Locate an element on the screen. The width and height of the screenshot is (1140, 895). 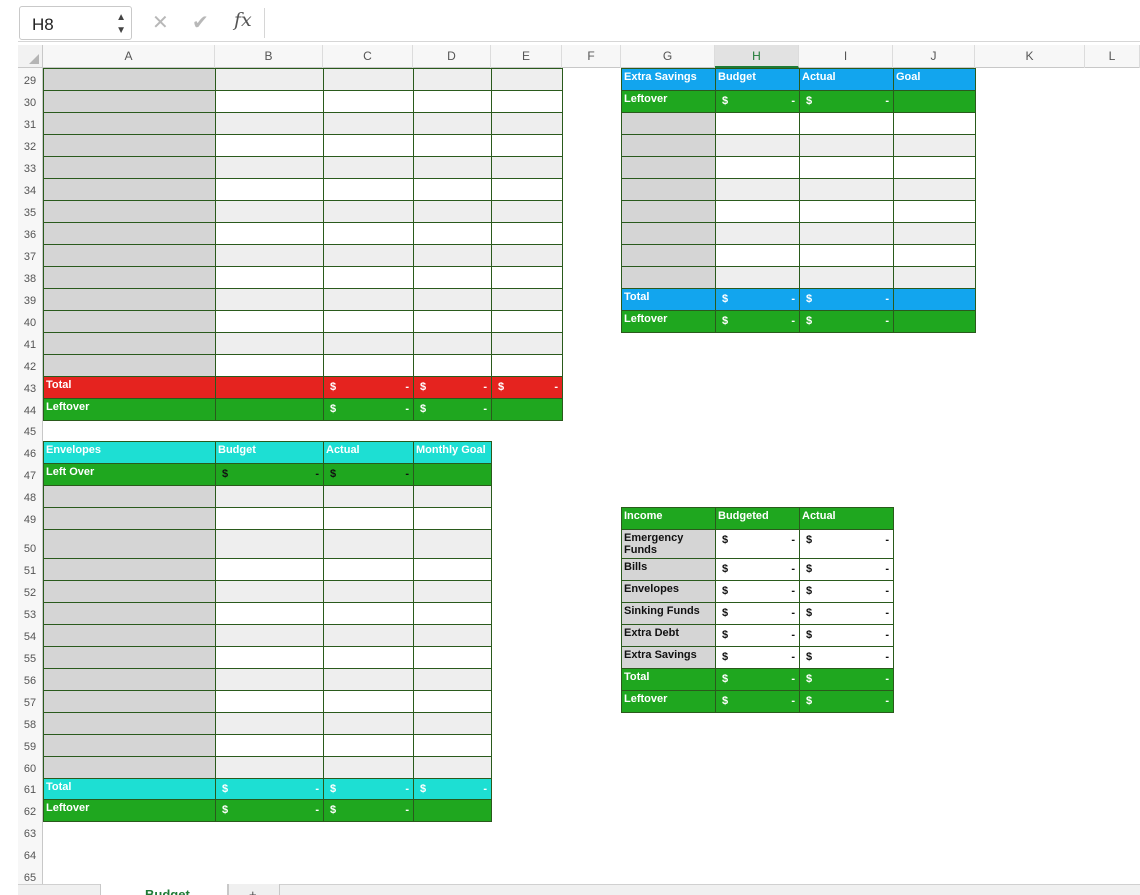
row-header-44: 44 is located at coordinates (30, 411).